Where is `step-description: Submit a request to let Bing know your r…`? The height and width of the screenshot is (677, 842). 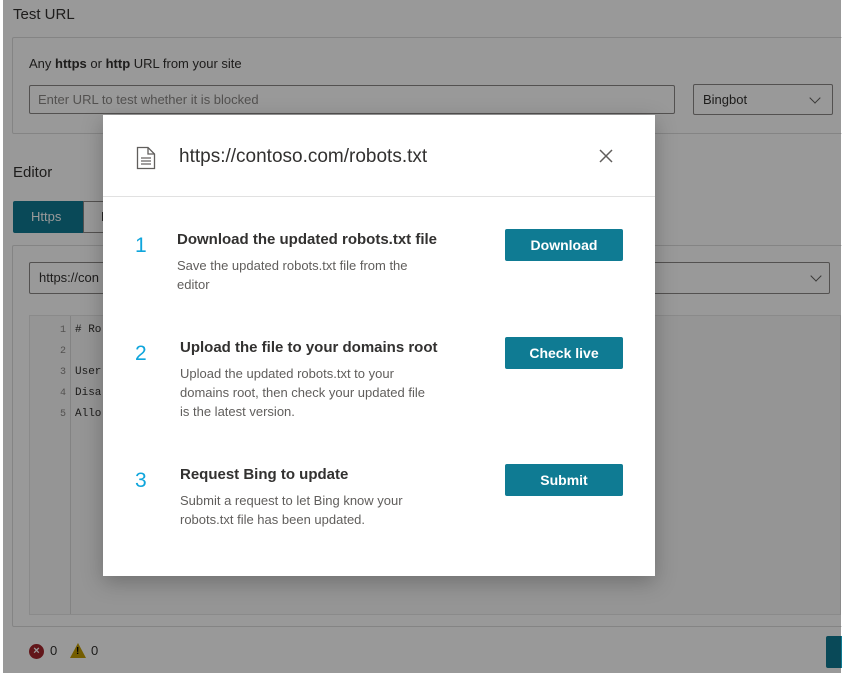
step-description: Submit a request to let Bing know your r… is located at coordinates (291, 510).